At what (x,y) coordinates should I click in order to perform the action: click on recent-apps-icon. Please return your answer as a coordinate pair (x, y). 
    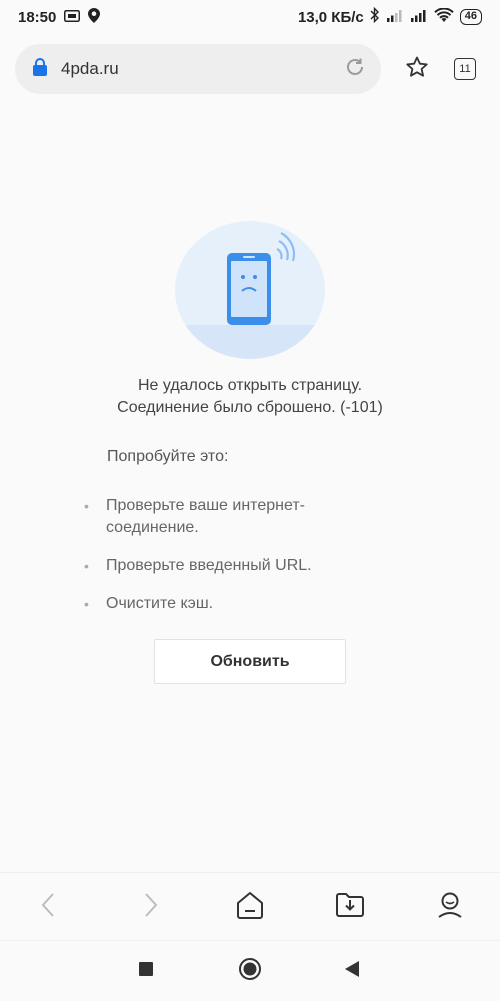
    Looking at the image, I should click on (146, 971).